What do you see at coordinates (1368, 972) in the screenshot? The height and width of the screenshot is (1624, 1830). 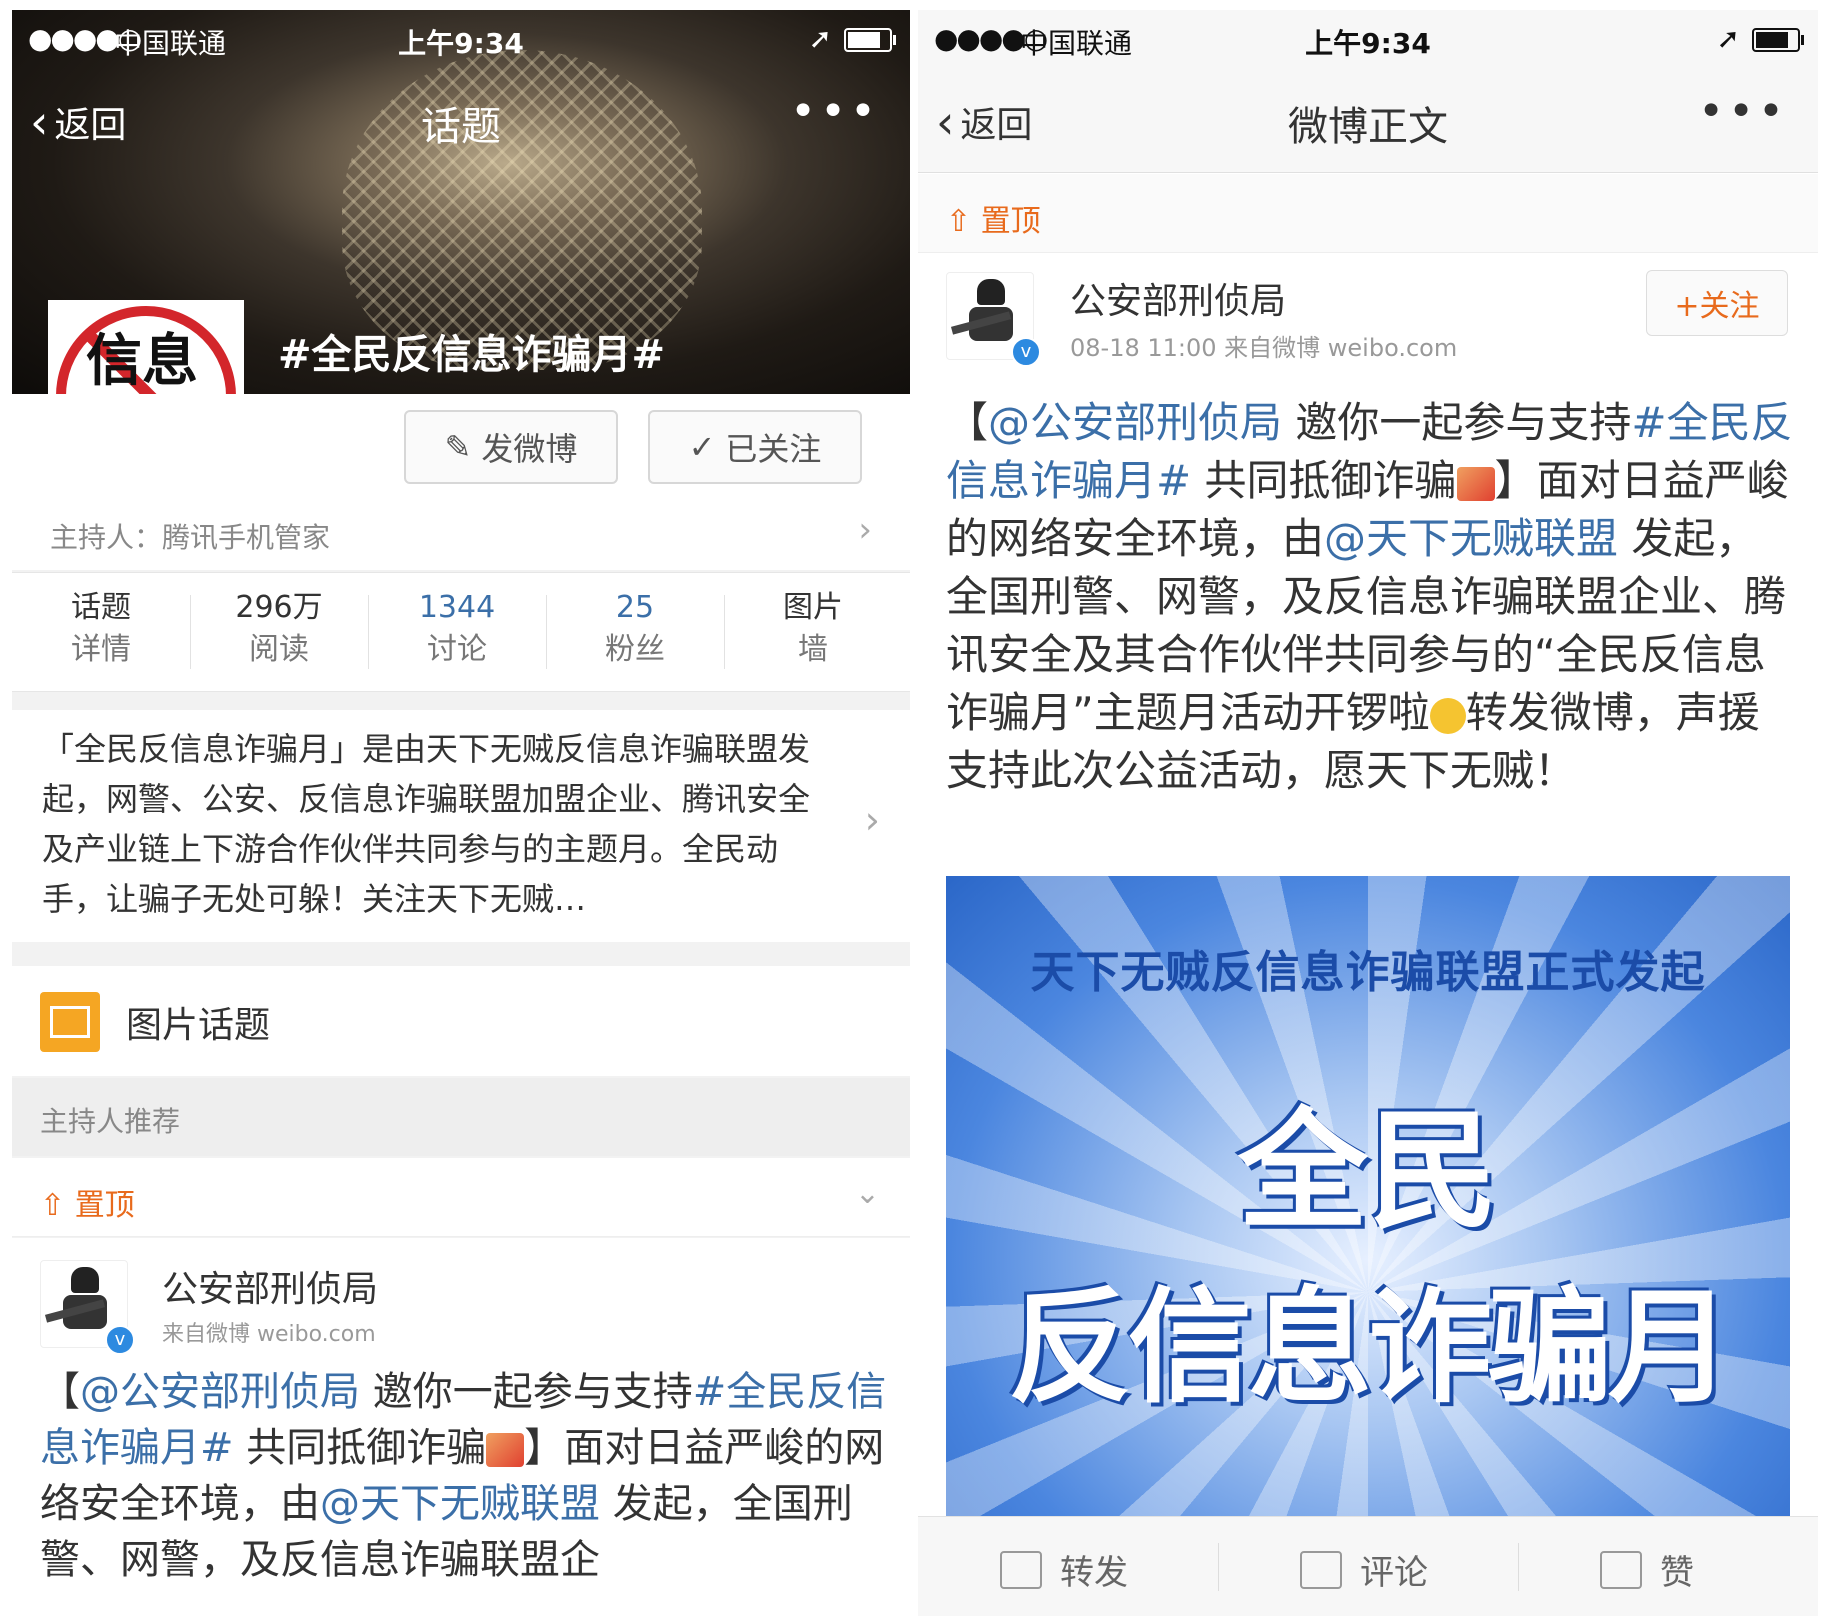 I see `poster-headline: 天下无贼反信息诈骗联盟正式发起` at bounding box center [1368, 972].